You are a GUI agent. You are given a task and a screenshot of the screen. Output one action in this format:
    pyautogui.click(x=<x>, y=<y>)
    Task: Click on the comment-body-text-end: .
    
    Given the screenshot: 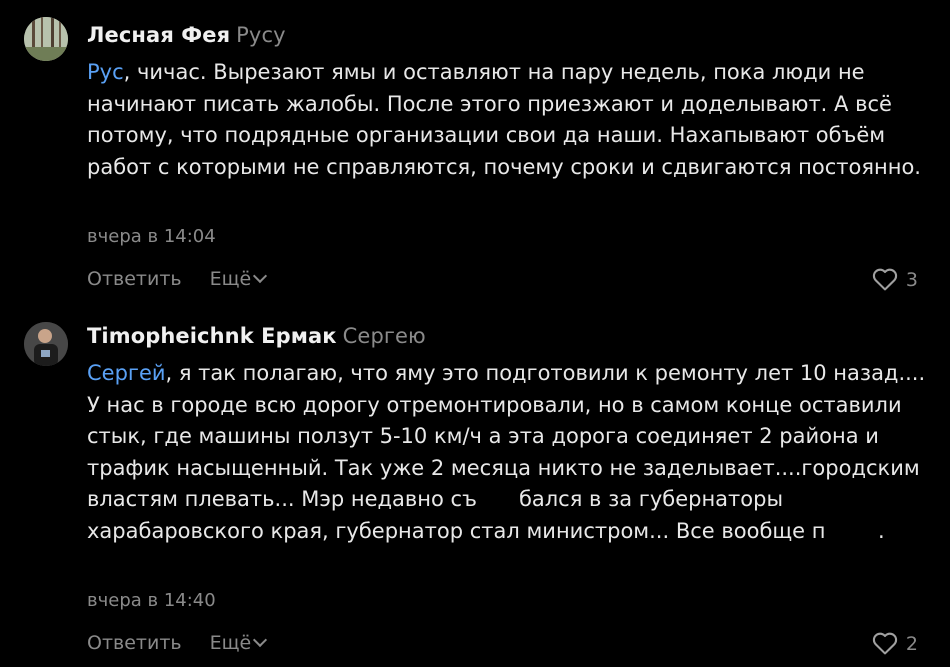 What is the action you would take?
    pyautogui.click(x=881, y=530)
    